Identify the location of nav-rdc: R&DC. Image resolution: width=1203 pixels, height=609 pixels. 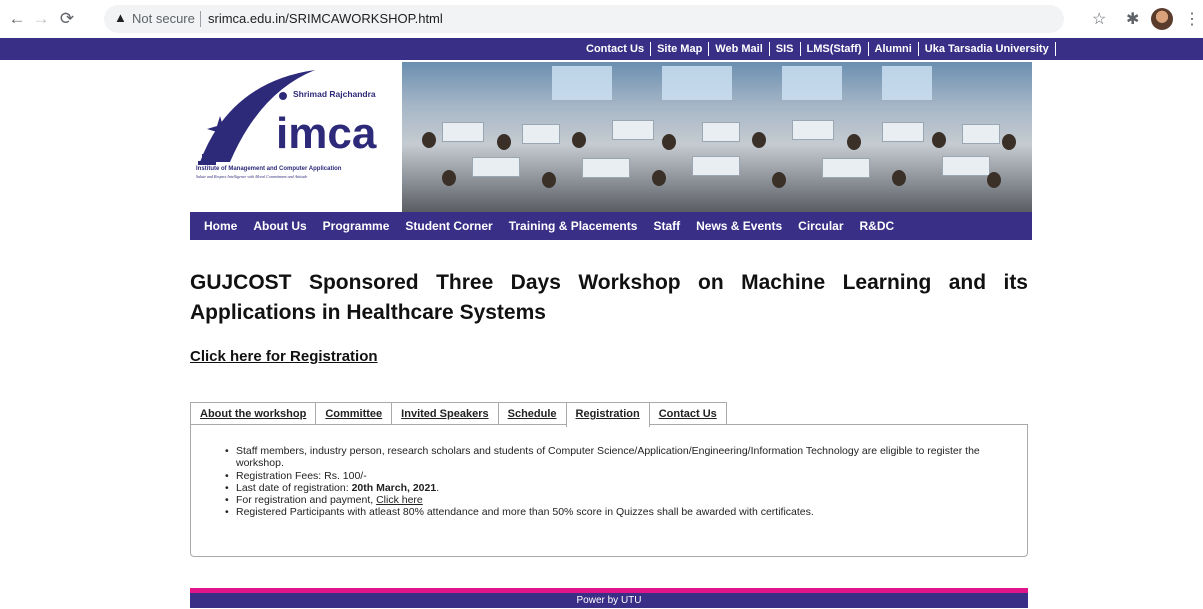
(877, 226).